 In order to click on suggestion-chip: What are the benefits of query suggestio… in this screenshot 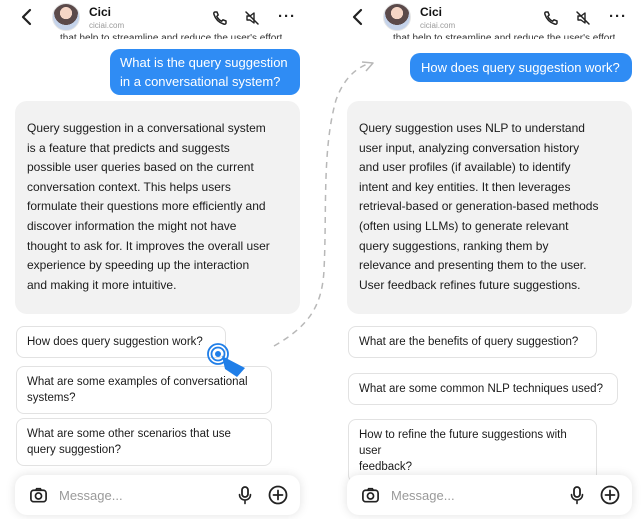, I will do `click(472, 342)`.